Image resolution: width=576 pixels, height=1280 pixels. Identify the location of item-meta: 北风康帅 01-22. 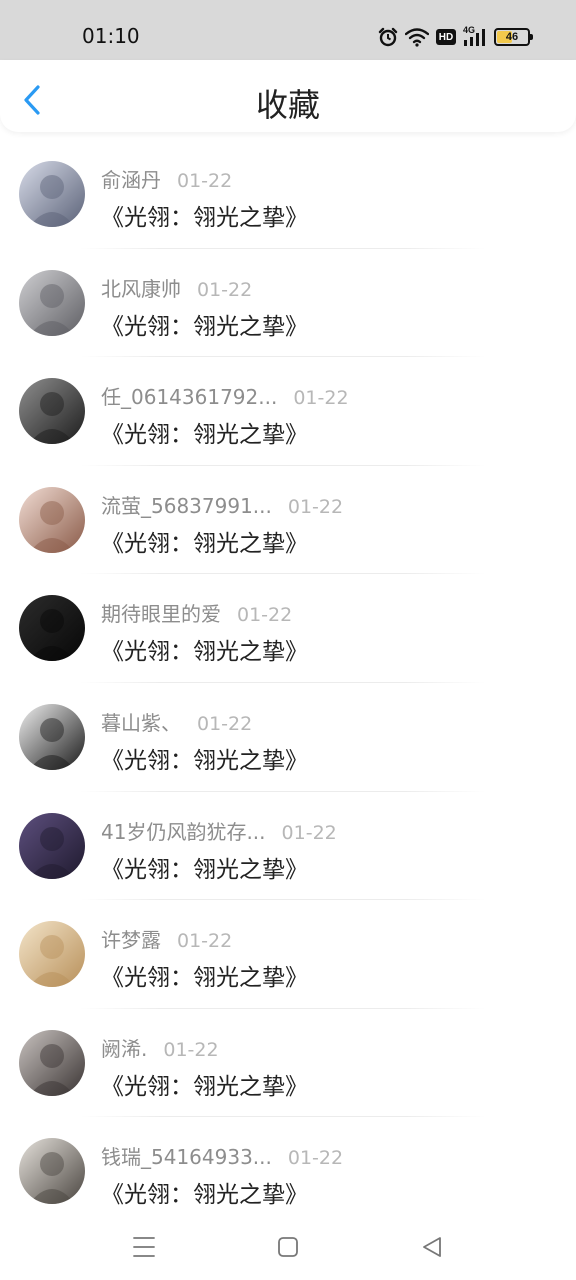
(176, 287).